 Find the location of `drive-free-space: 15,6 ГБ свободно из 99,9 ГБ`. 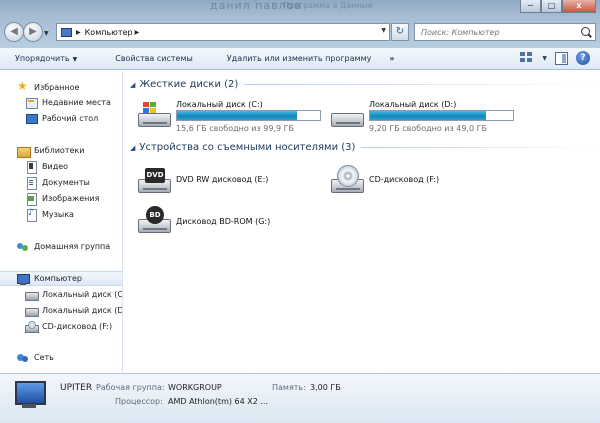

drive-free-space: 15,6 ГБ свободно из 99,9 ГБ is located at coordinates (235, 128).